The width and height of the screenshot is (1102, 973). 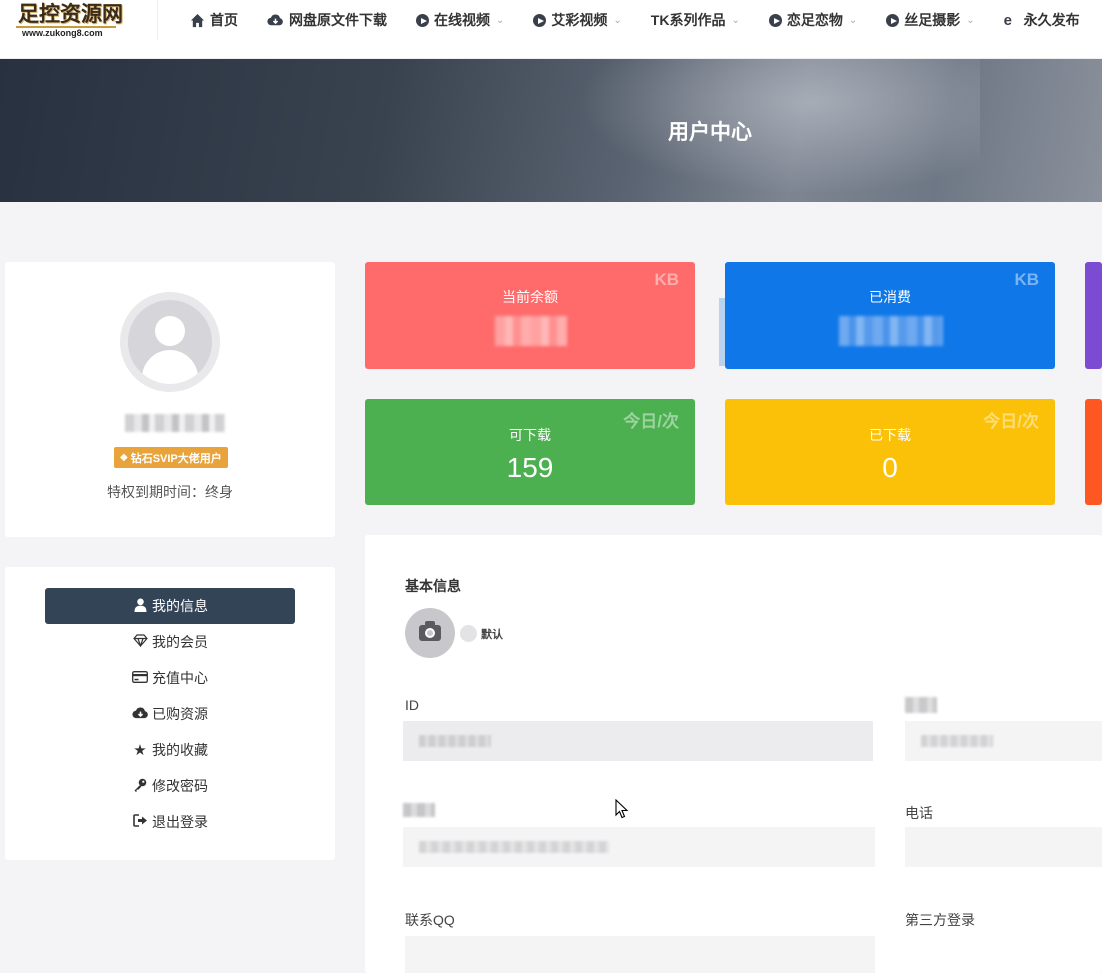 What do you see at coordinates (433, 586) in the screenshot?
I see `section-title: 基本信息` at bounding box center [433, 586].